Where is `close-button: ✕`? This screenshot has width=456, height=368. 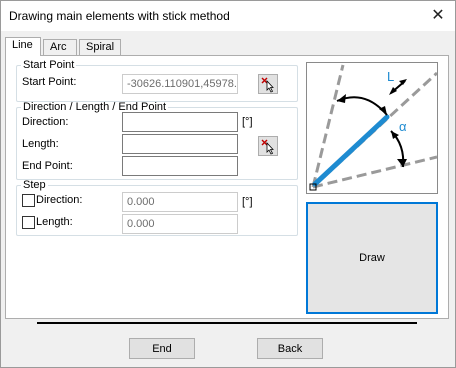 close-button: ✕ is located at coordinates (438, 16).